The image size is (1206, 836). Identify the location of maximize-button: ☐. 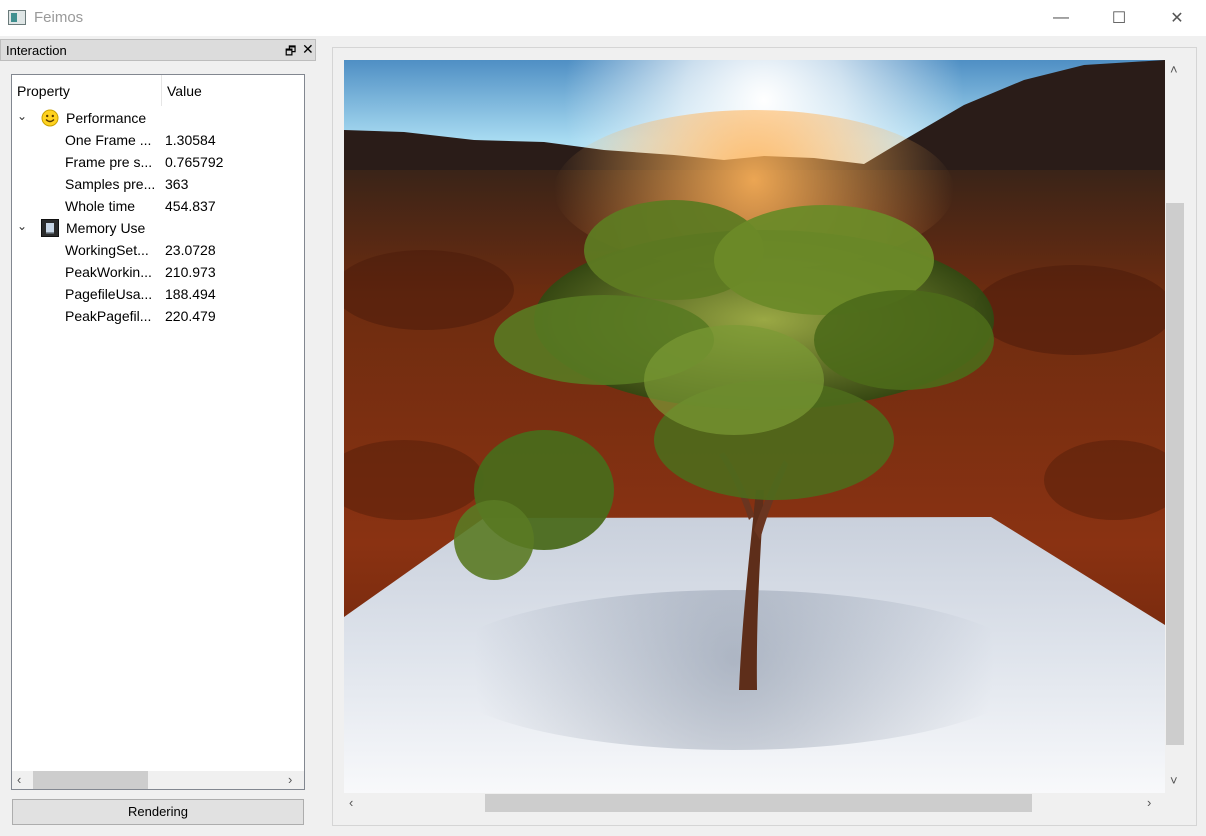
(1119, 18).